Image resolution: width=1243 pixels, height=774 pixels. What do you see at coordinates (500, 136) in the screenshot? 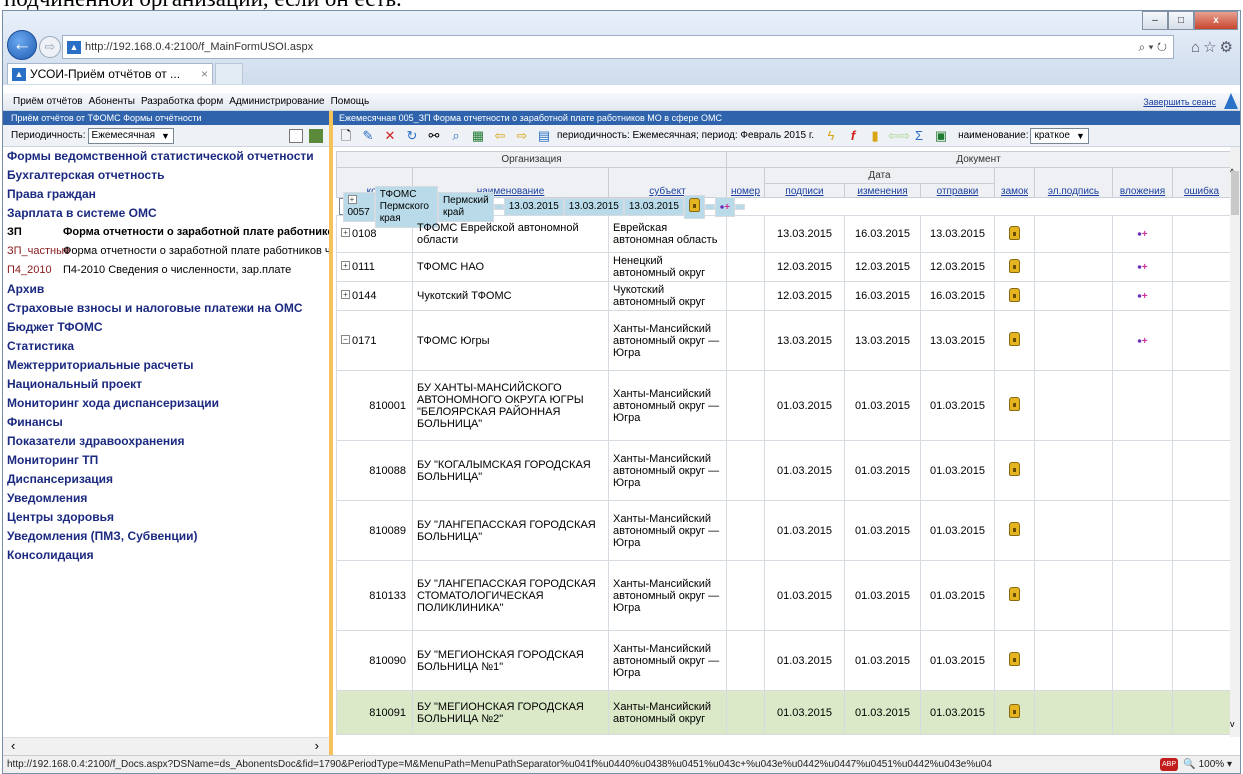
I see `prev-period-icon: ⇦` at bounding box center [500, 136].